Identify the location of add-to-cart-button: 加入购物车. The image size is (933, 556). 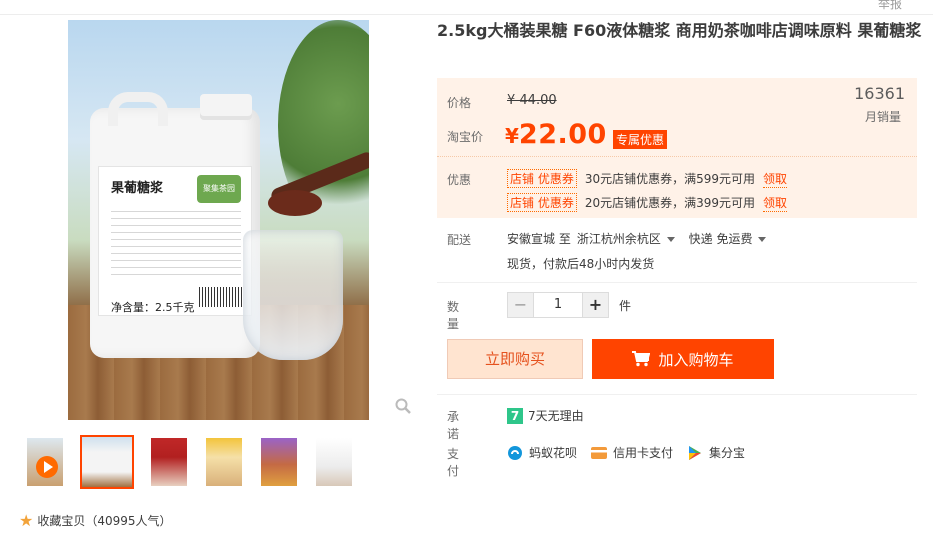
(683, 359).